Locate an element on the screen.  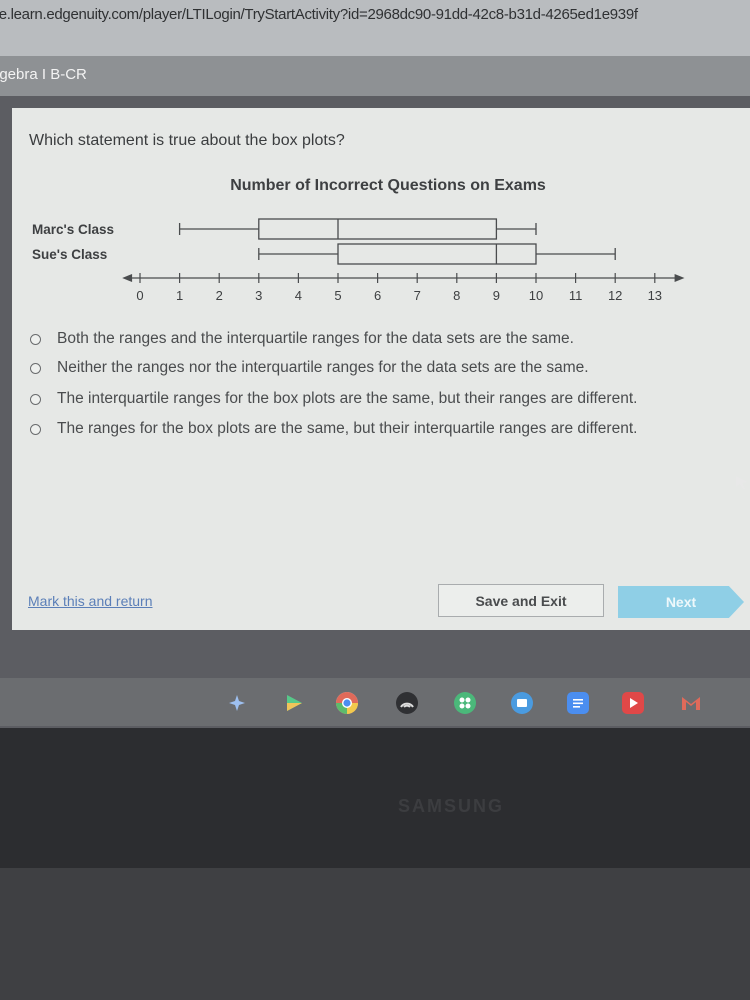
tick-label-4: 4 is located at coordinates (298, 295).